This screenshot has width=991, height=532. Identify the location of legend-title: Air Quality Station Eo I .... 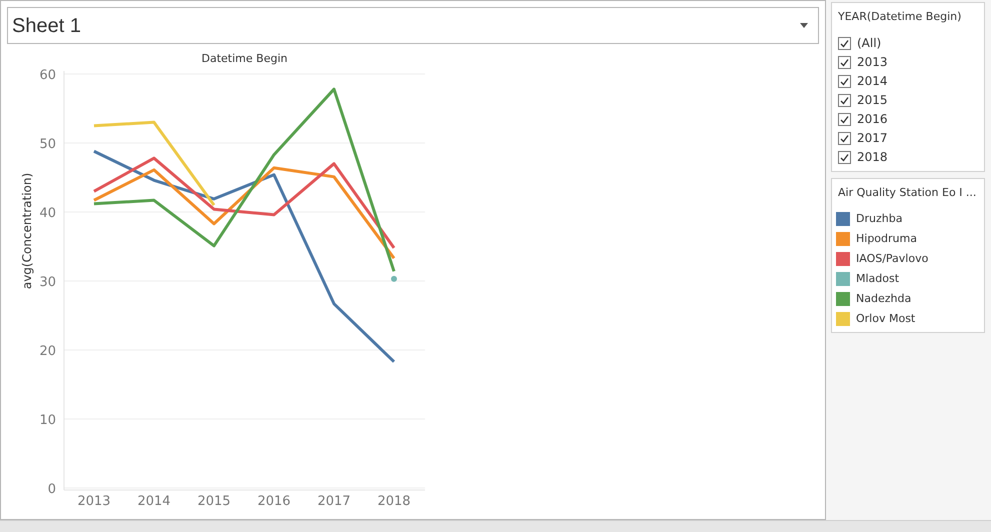
(907, 192).